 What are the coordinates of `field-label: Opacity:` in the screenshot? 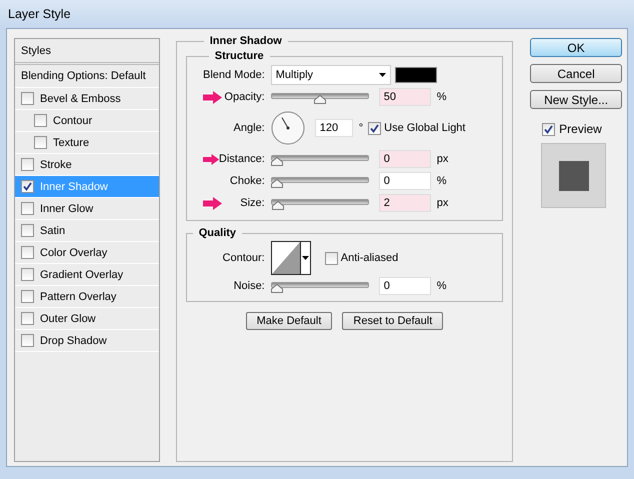 It's located at (244, 97).